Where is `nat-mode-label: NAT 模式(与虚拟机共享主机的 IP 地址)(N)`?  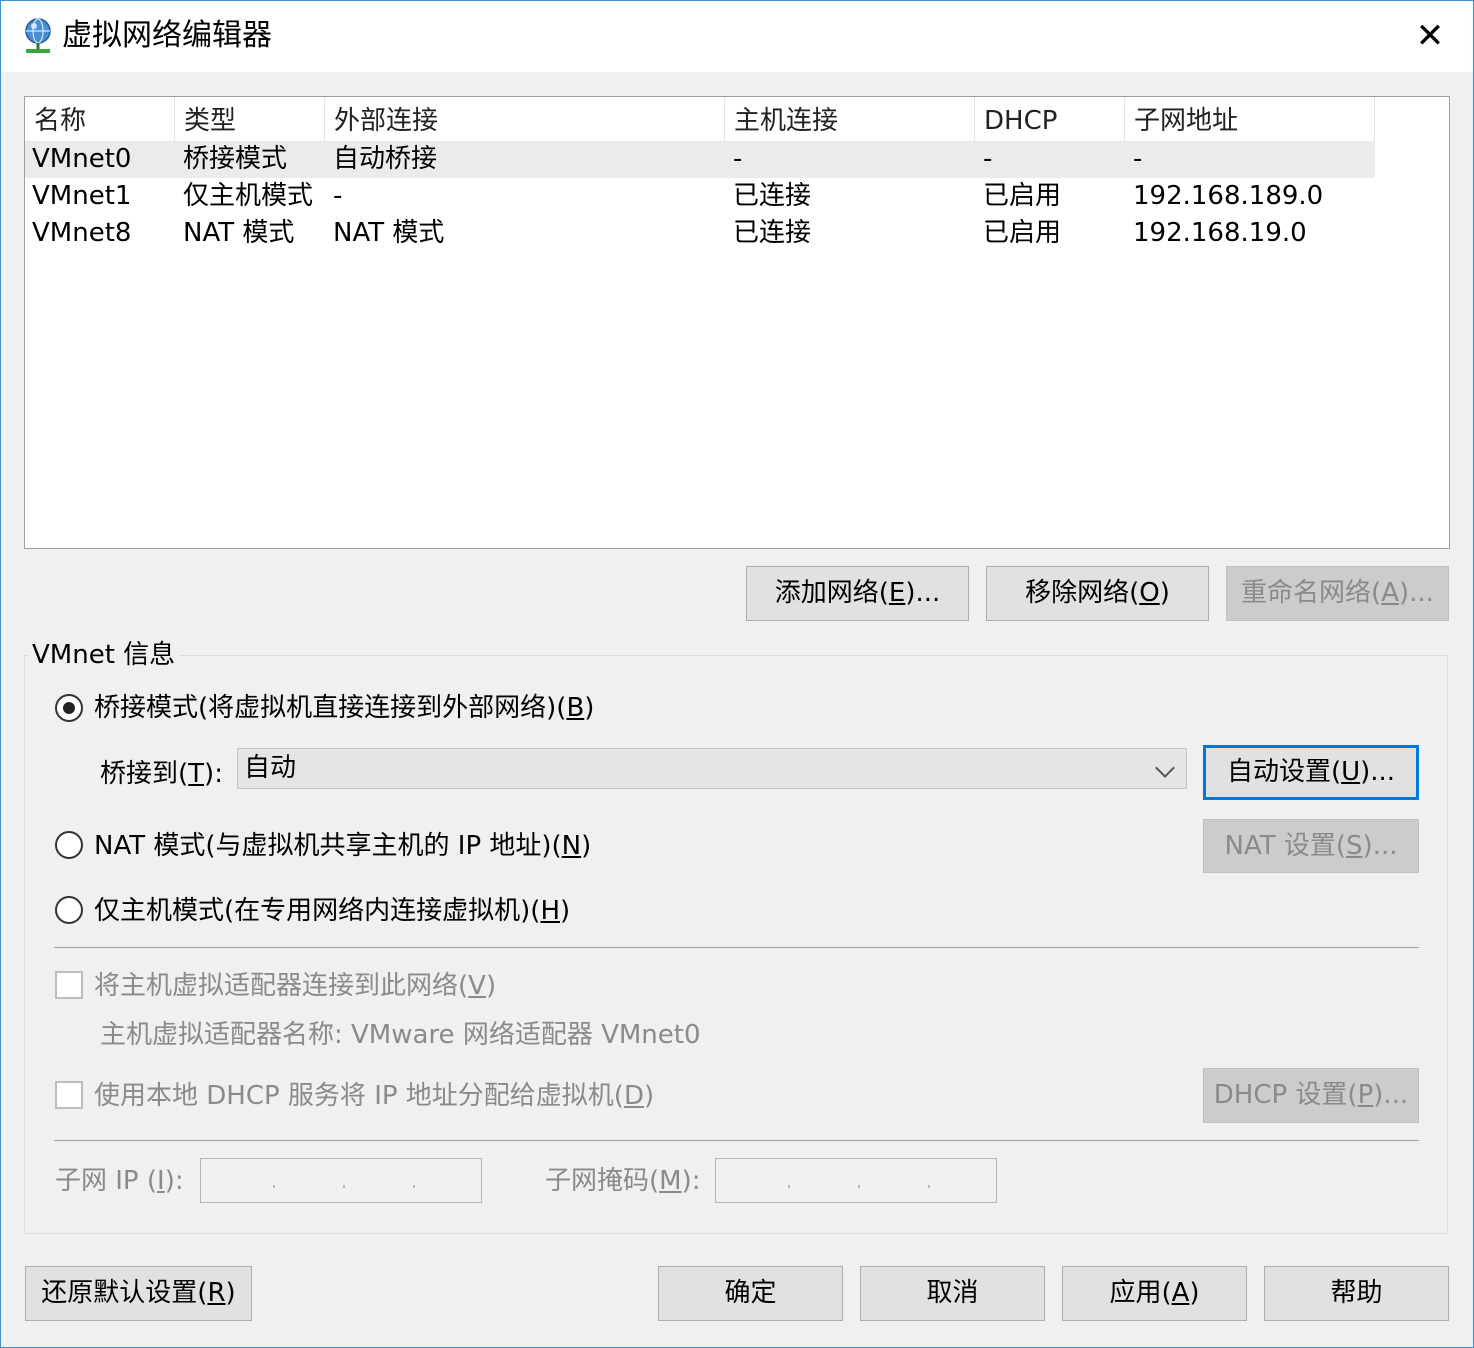 nat-mode-label: NAT 模式(与虚拟机共享主机的 IP 地址)(N) is located at coordinates (342, 846).